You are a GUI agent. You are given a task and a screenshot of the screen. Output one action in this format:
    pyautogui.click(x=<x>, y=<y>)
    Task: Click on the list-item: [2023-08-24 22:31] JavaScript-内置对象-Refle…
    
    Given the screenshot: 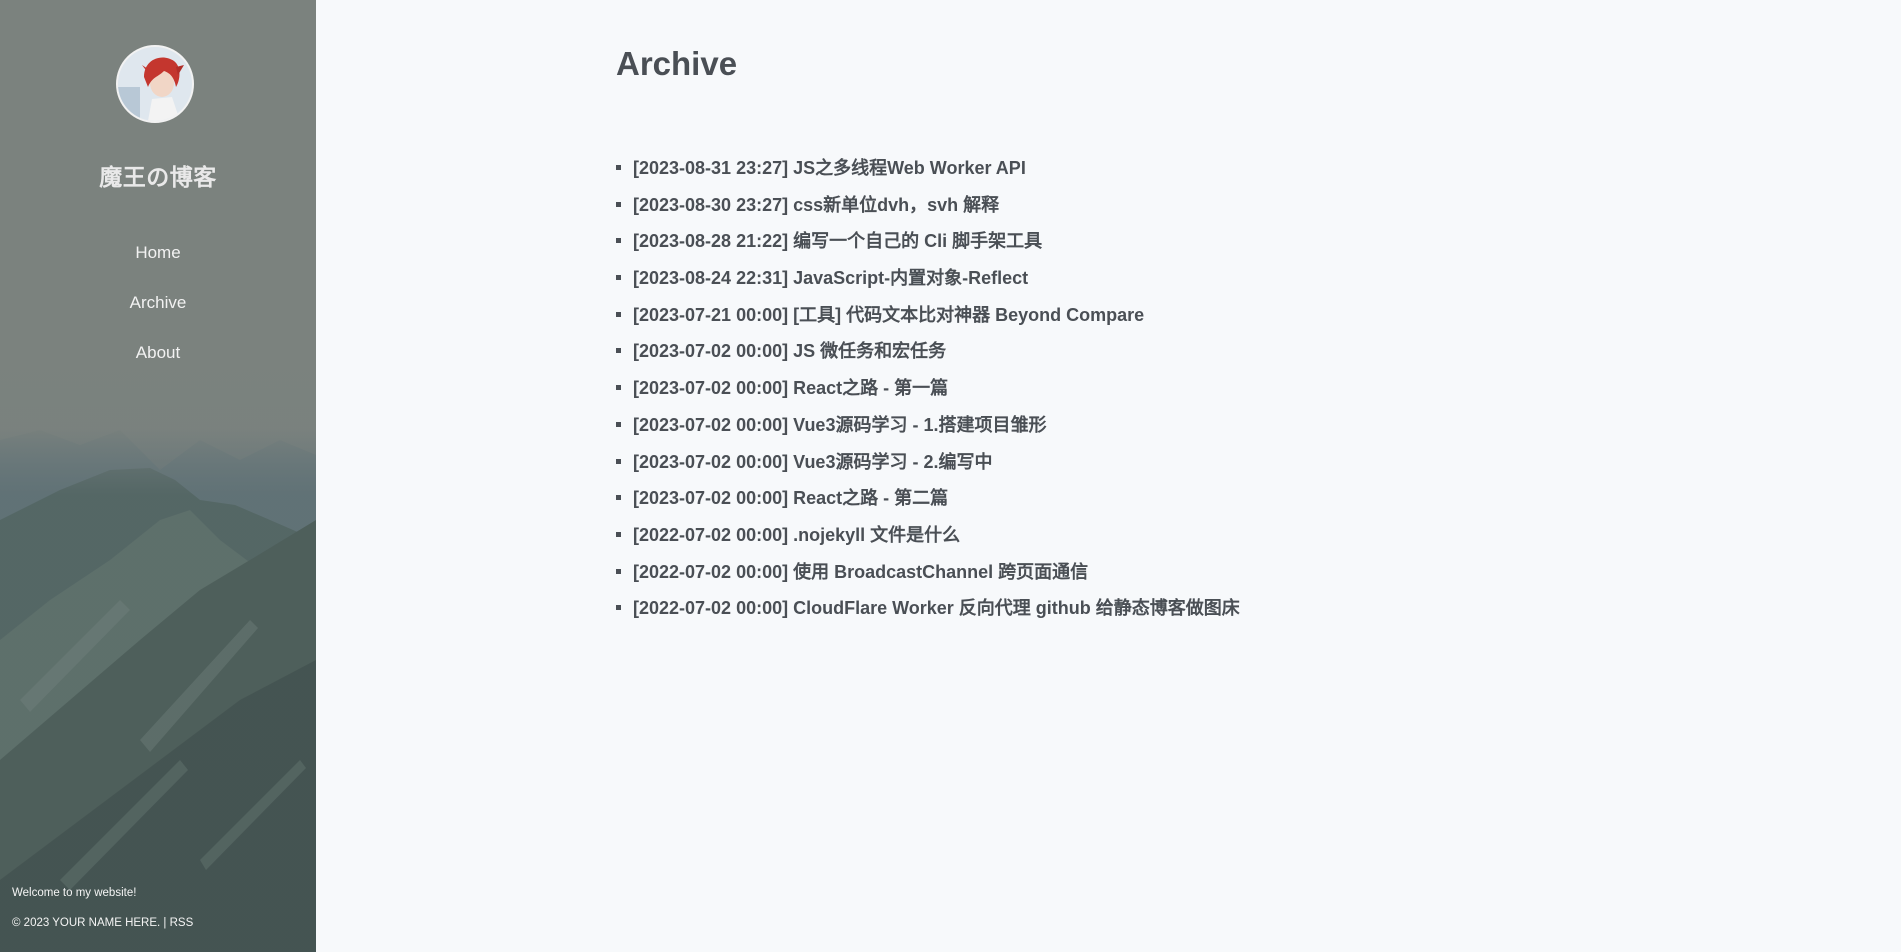 What is the action you would take?
    pyautogui.click(x=1116, y=284)
    